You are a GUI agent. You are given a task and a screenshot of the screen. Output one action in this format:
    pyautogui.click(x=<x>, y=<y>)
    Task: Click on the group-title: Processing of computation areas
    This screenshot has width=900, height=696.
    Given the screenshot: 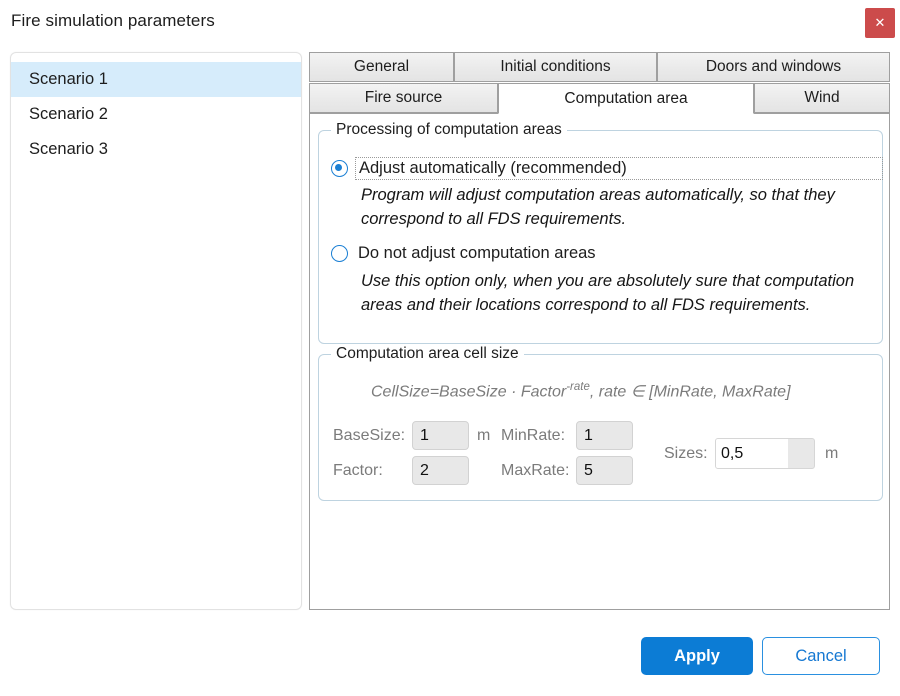 What is the action you would take?
    pyautogui.click(x=449, y=130)
    